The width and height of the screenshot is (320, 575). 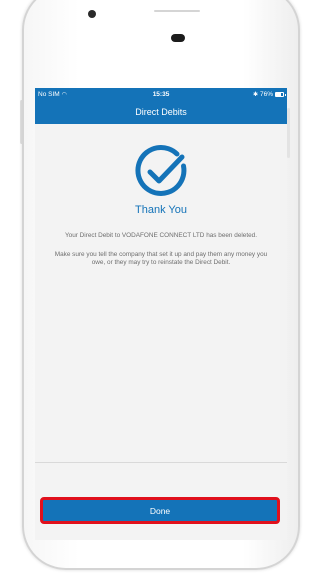 What do you see at coordinates (64, 94) in the screenshot?
I see `wifi-icon: ◠` at bounding box center [64, 94].